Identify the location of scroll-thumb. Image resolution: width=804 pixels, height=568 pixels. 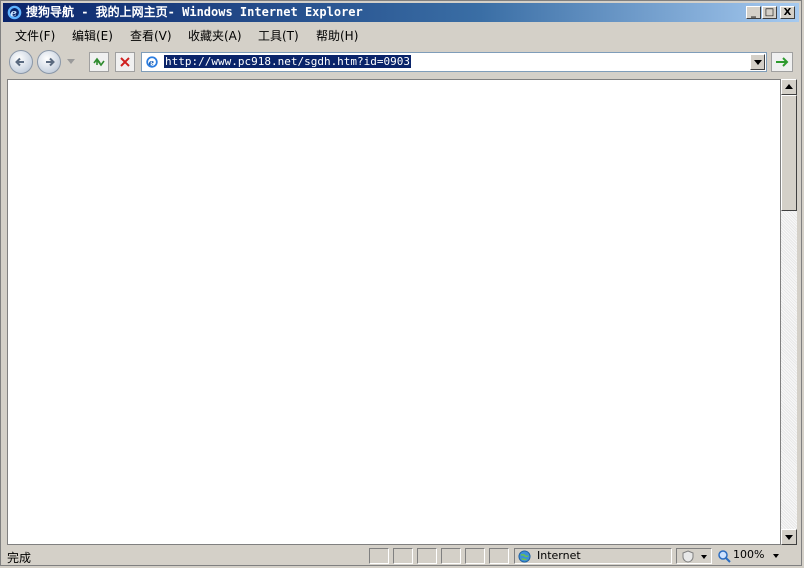
(789, 153).